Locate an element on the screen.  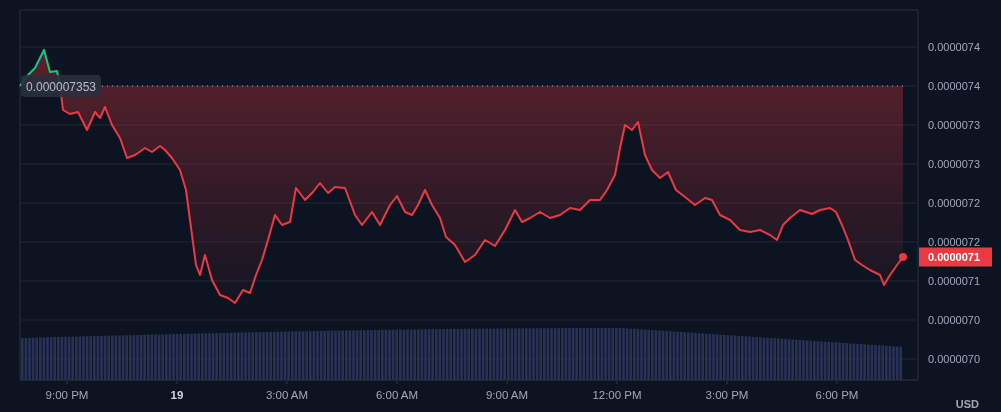
x-axis-label: 3:00 PM is located at coordinates (727, 395).